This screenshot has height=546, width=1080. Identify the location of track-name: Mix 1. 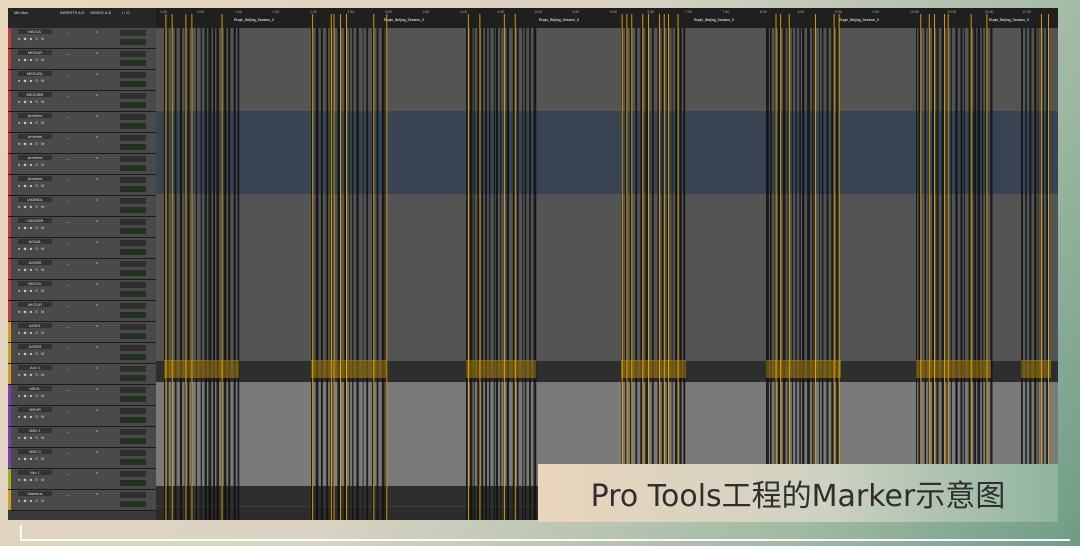
(35, 472).